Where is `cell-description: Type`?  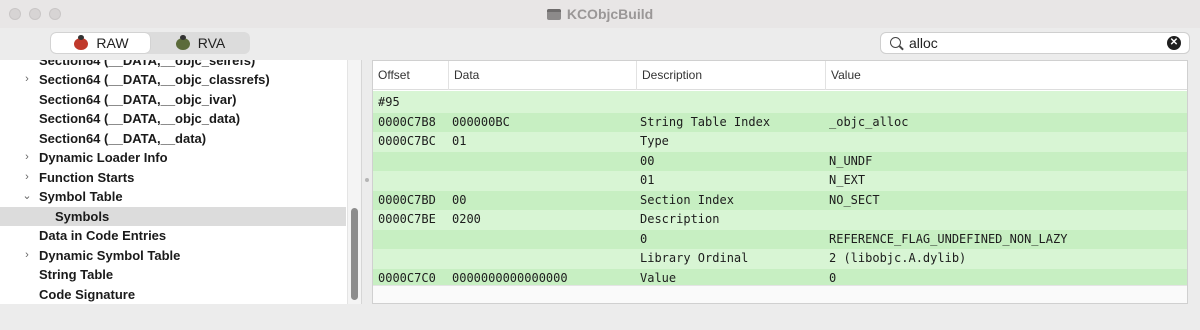
cell-description: Type is located at coordinates (654, 141).